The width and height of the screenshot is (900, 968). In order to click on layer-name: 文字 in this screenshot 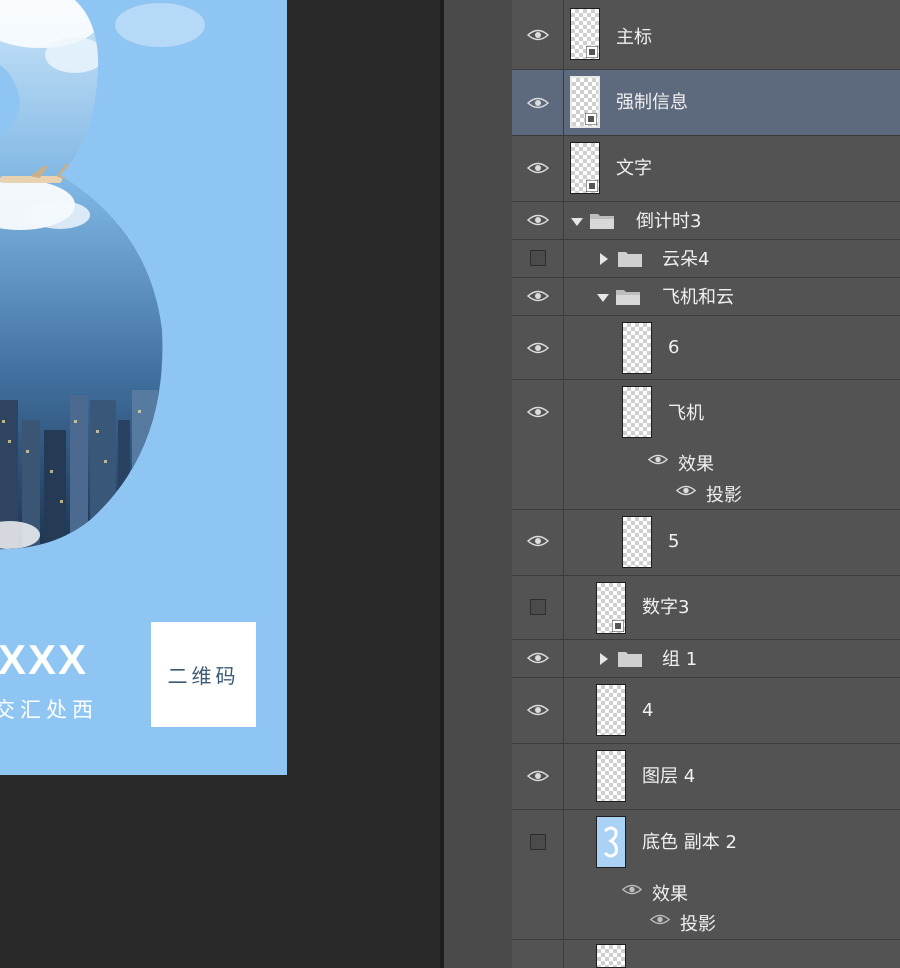, I will do `click(634, 168)`.